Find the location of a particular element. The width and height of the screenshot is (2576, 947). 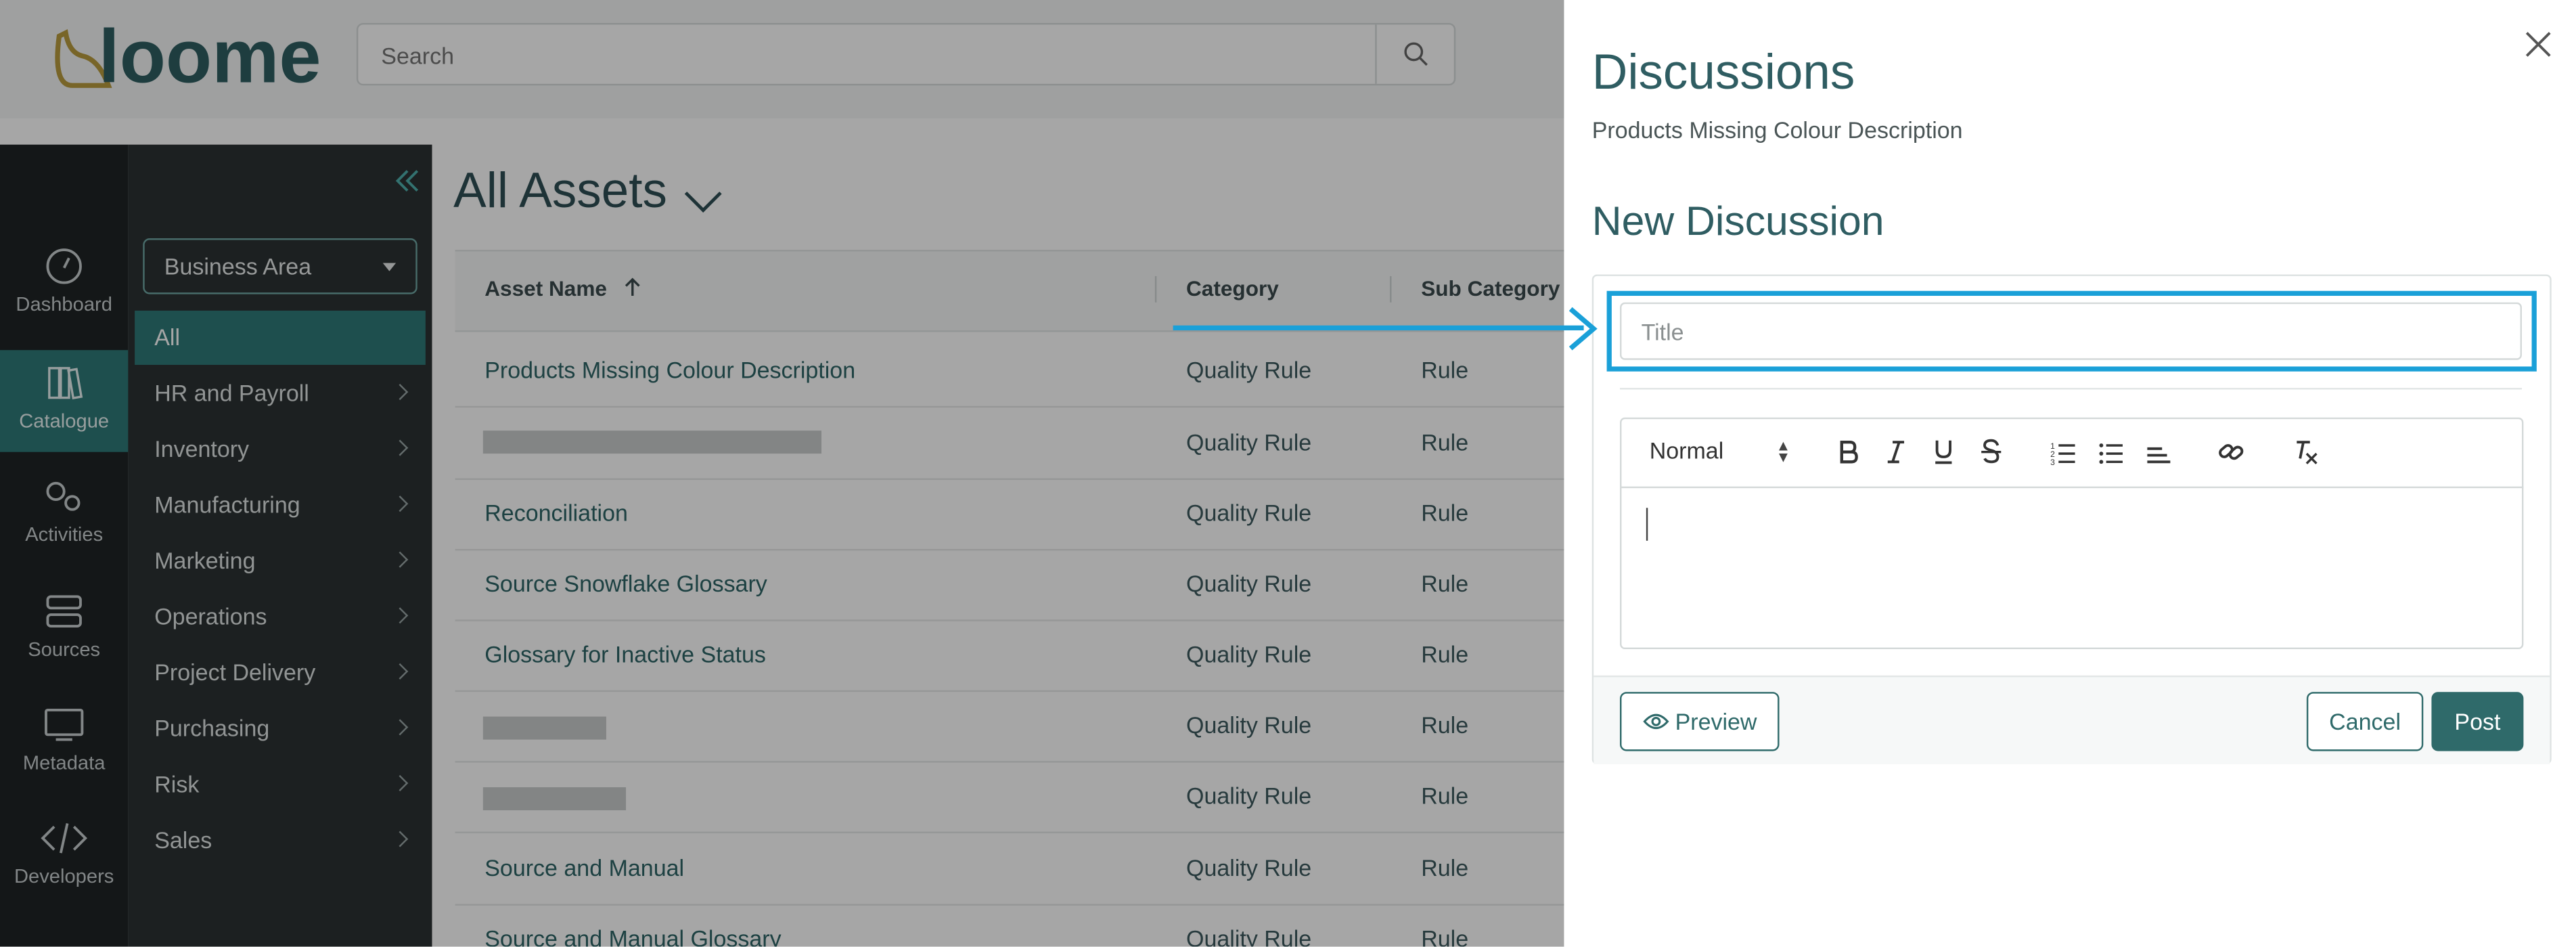

preview-label: Preview is located at coordinates (1716, 721).